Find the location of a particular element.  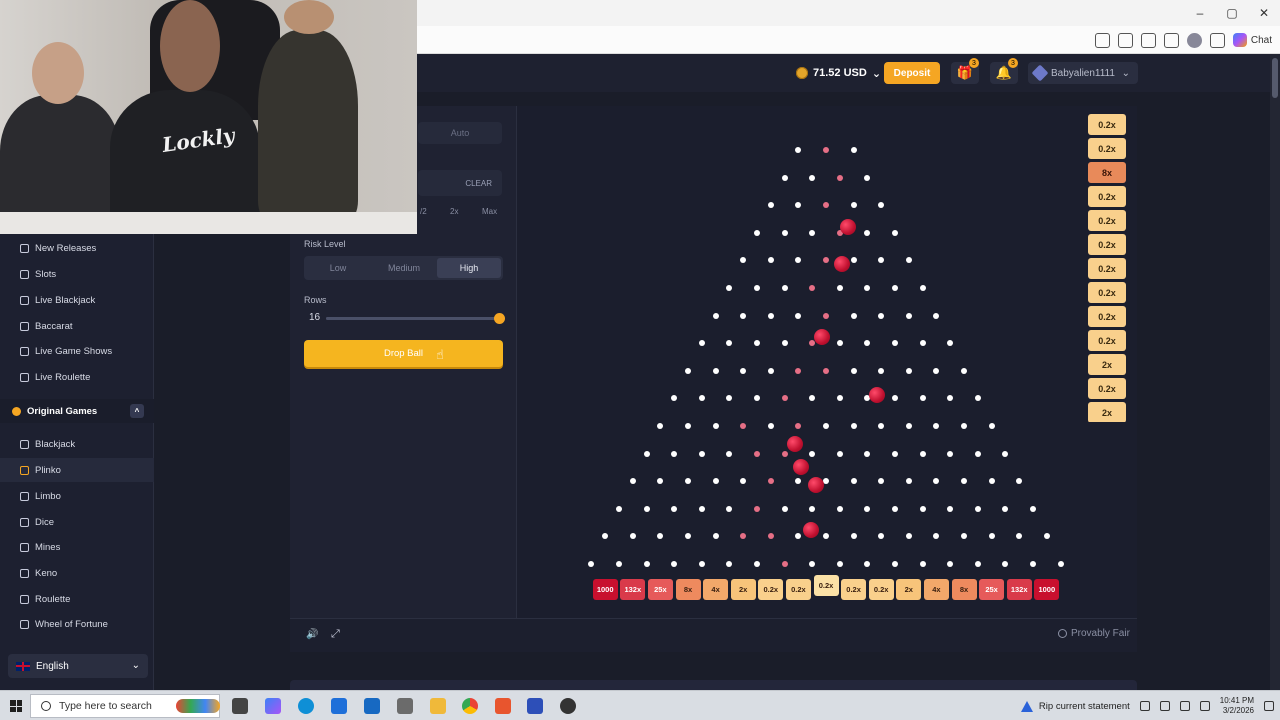

outlook-icon is located at coordinates (372, 706).